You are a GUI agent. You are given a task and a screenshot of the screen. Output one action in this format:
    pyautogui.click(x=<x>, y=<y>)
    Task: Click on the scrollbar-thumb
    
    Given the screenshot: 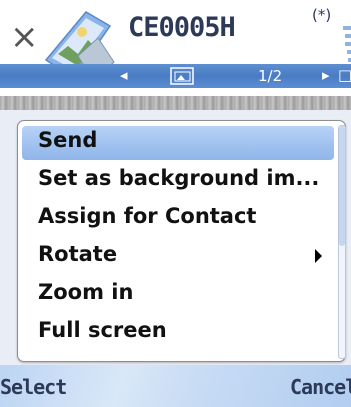 What is the action you would take?
    pyautogui.click(x=342, y=186)
    